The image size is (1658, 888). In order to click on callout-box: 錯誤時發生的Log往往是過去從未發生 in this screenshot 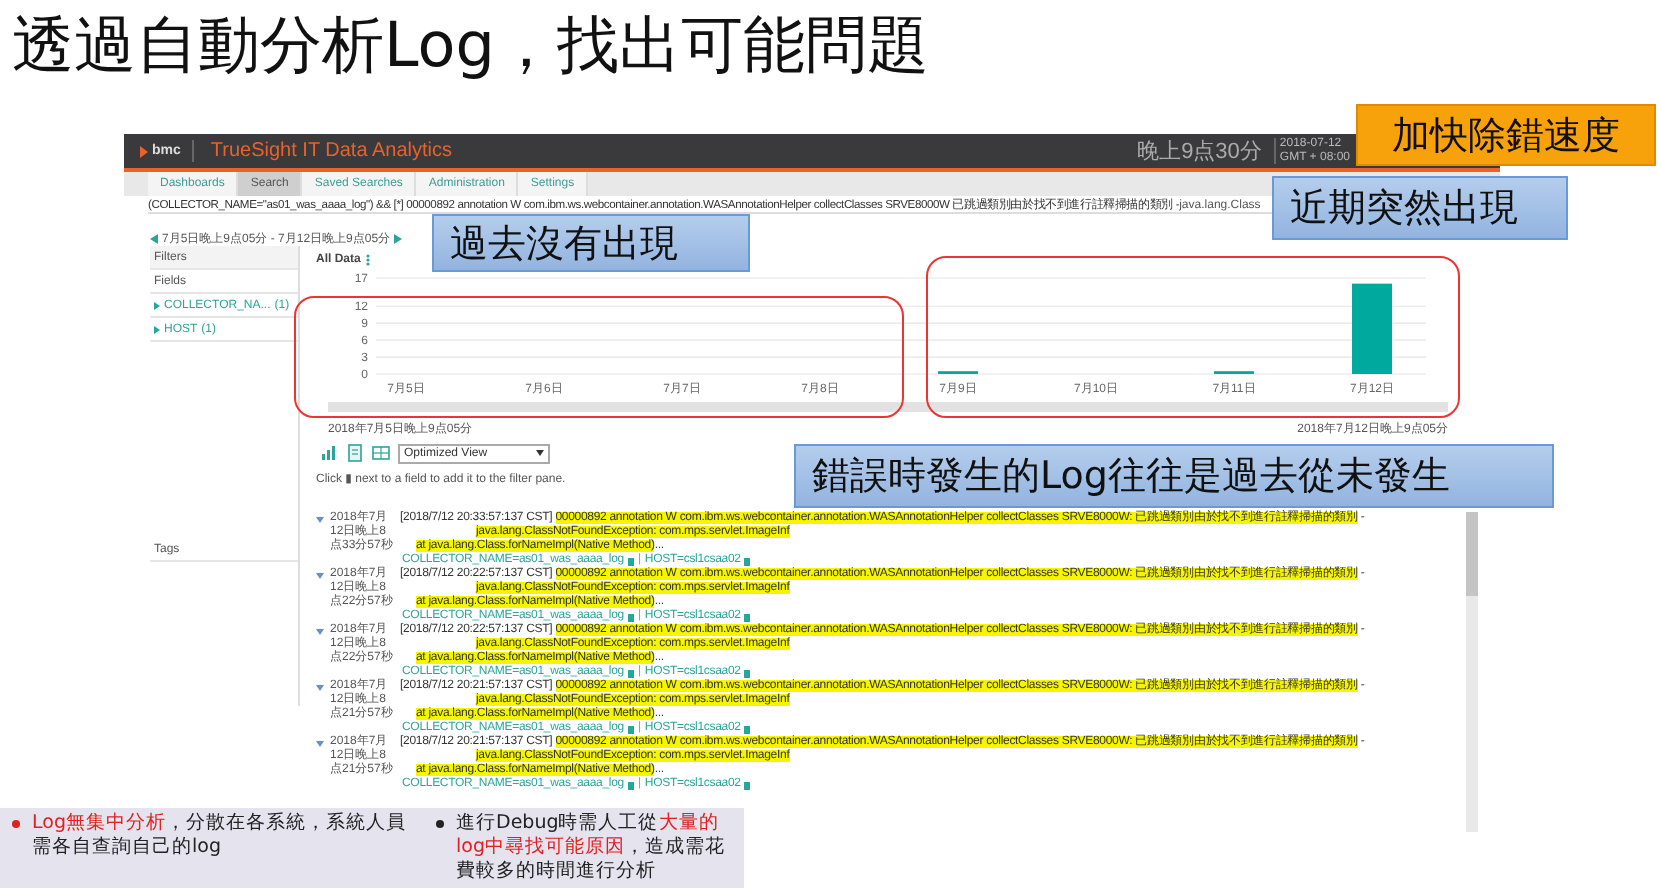, I will do `click(1174, 476)`.